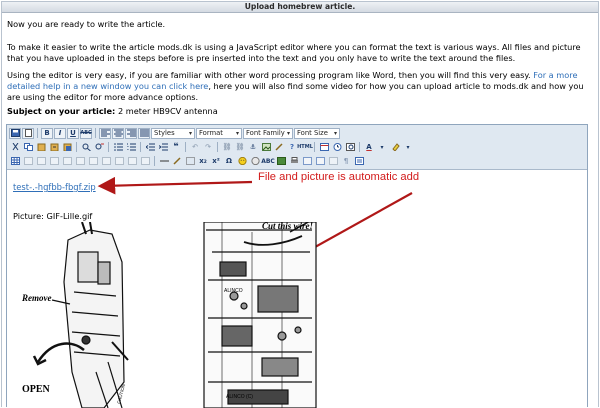  What do you see at coordinates (359, 161) in the screenshot?
I see `template-icon` at bounding box center [359, 161].